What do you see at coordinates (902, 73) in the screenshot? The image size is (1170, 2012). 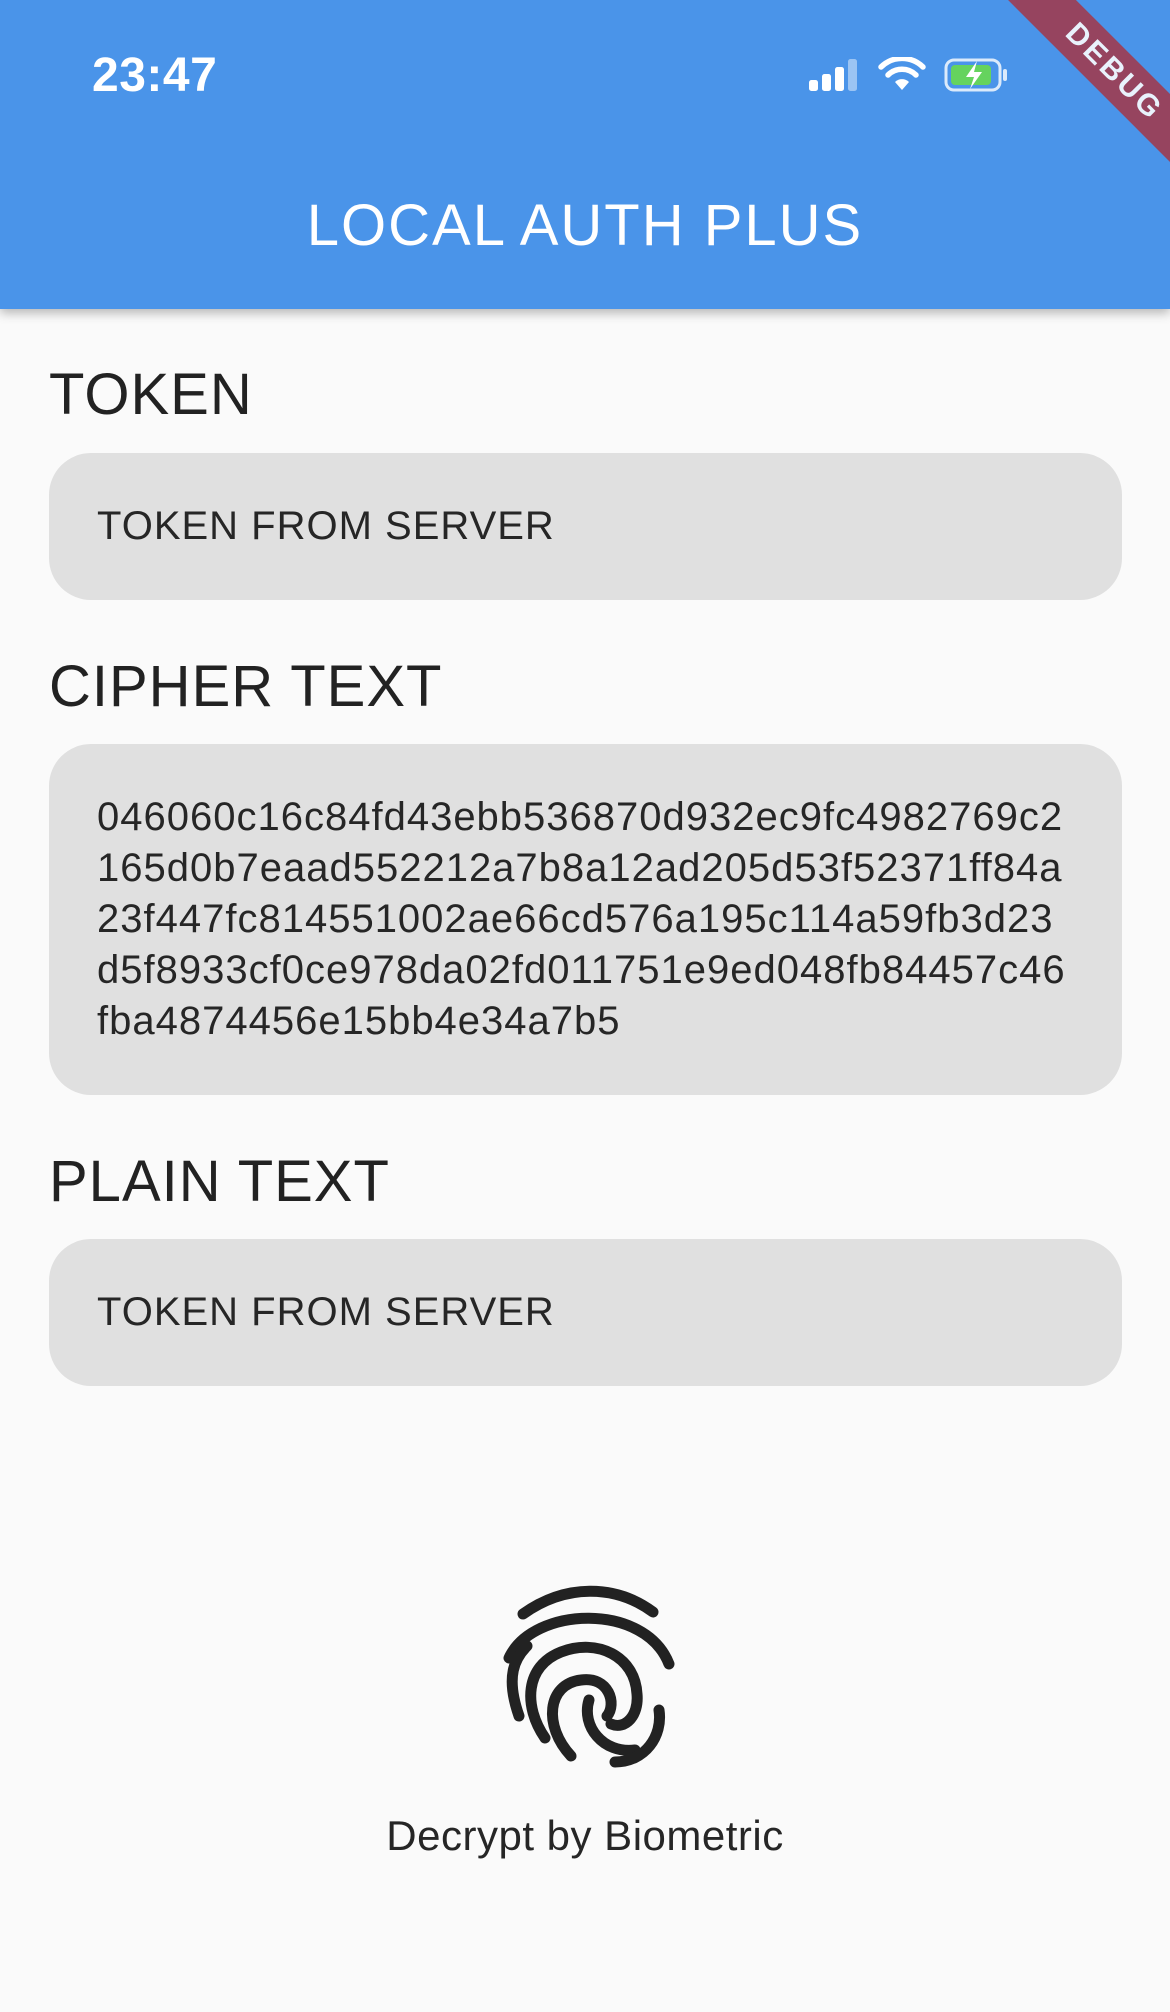 I see `wifi-icon` at bounding box center [902, 73].